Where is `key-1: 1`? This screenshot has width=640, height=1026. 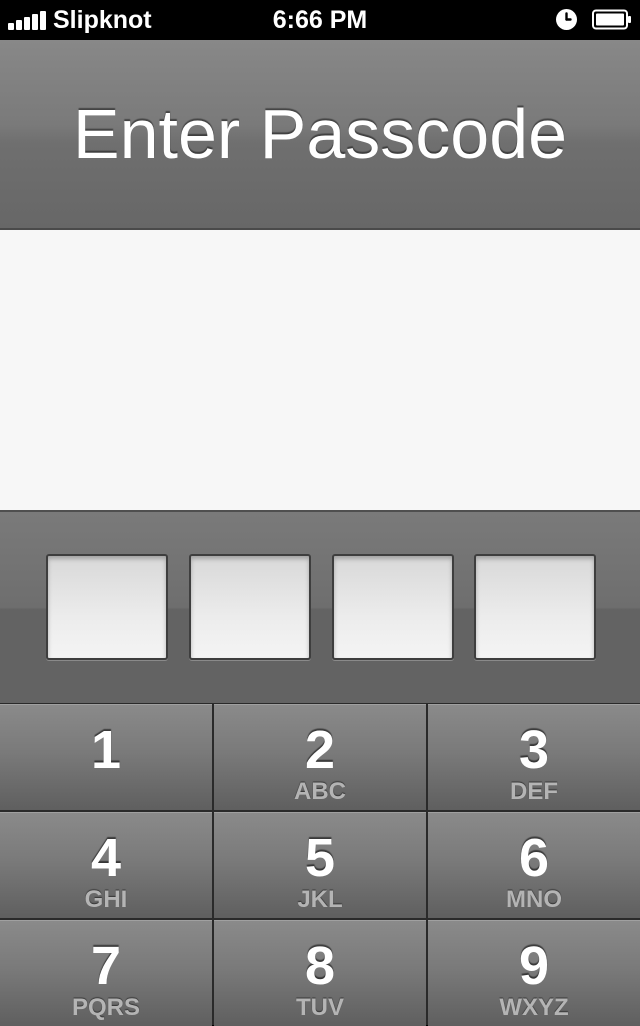
key-1: 1 is located at coordinates (106, 757).